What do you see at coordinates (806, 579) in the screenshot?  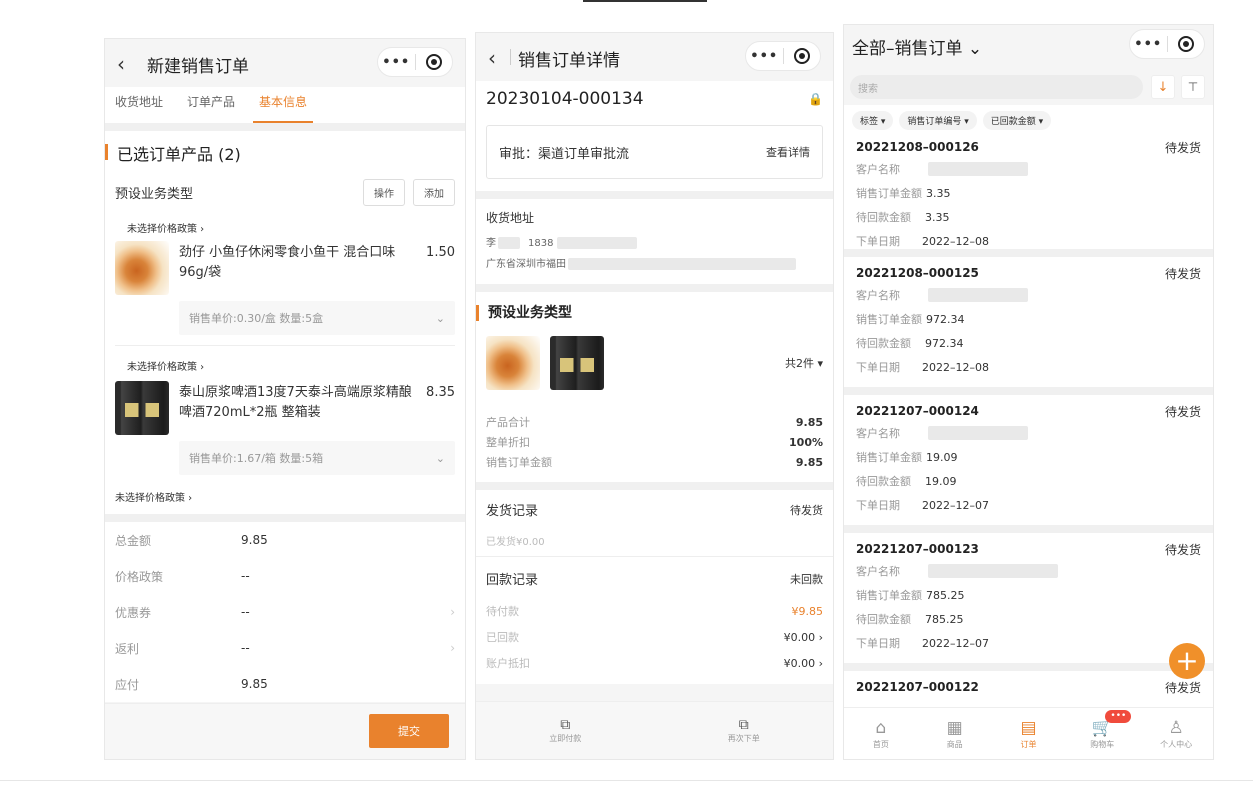 I see `payment-status: 未回款` at bounding box center [806, 579].